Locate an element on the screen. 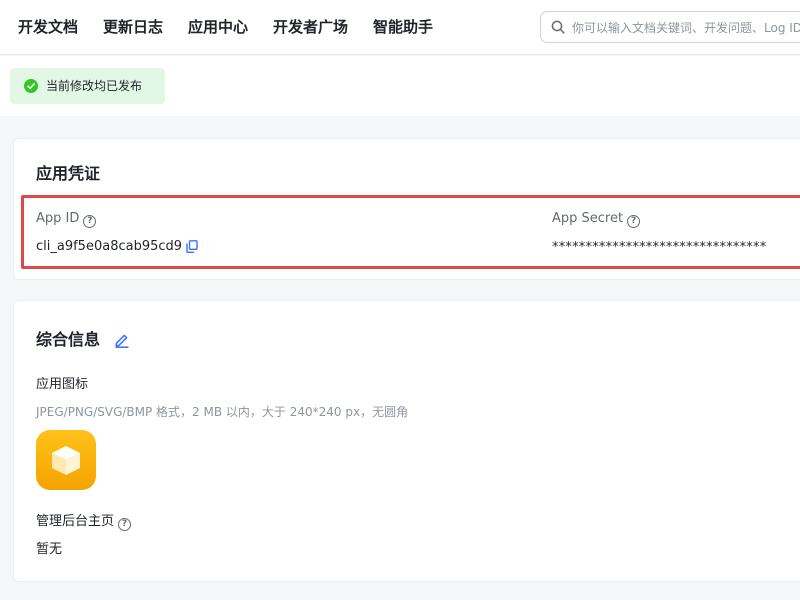 This screenshot has width=800, height=600. publish-status-text: 当前修改均已发布 is located at coordinates (94, 86).